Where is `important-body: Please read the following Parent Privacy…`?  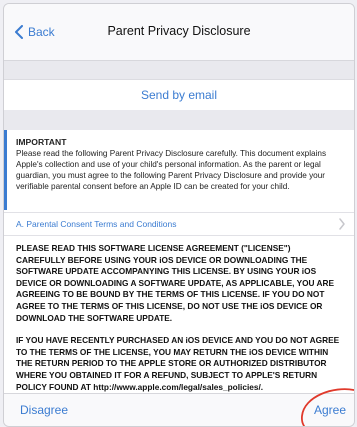
important-body: Please read the following Parent Privacy… is located at coordinates (171, 170).